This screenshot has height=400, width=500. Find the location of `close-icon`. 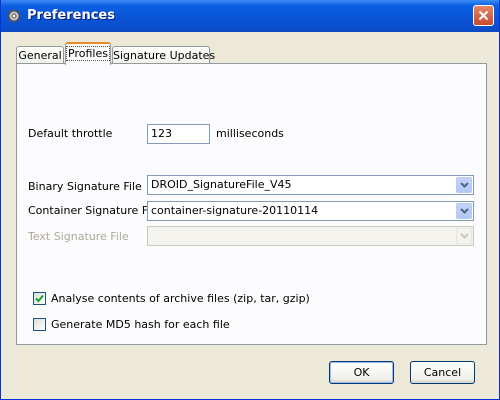

close-icon is located at coordinates (483, 15).